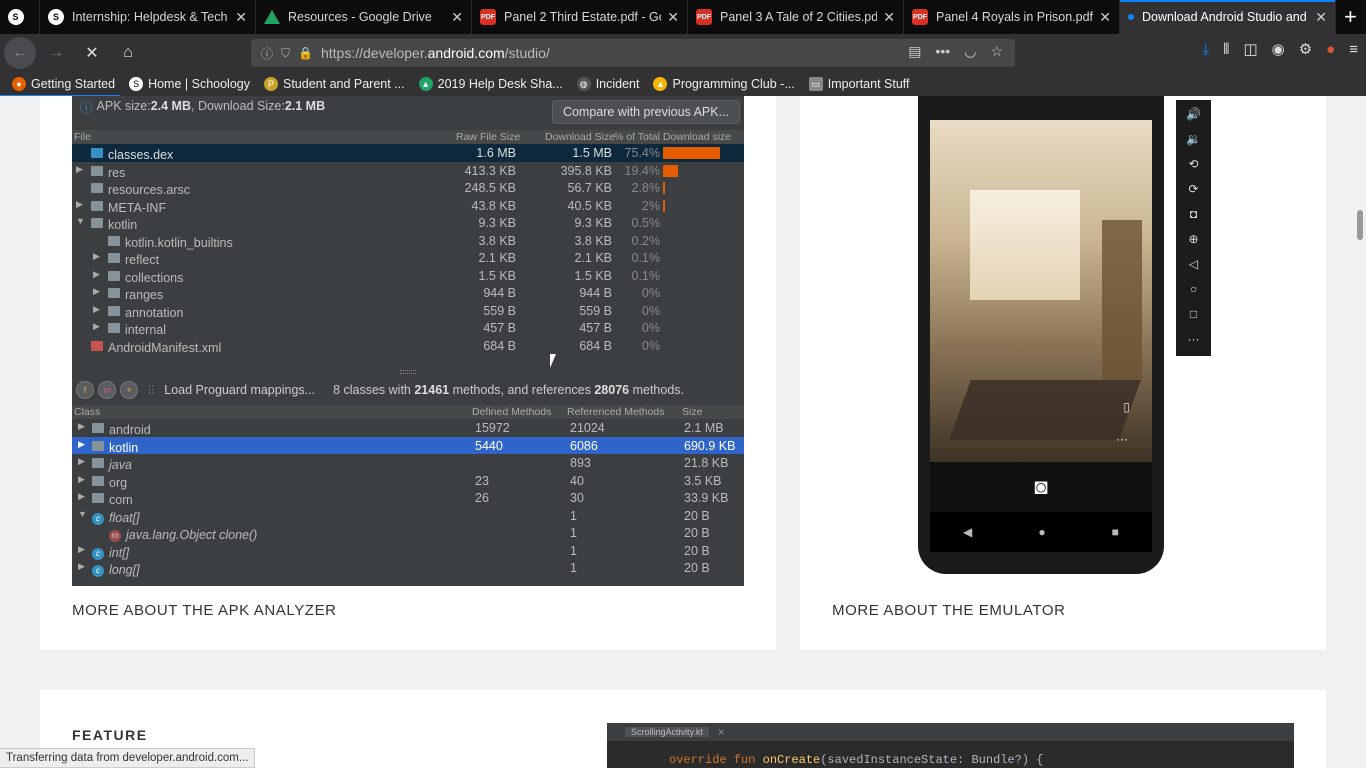  Describe the element at coordinates (1193, 189) in the screenshot. I see `rotate-right-icon: ⟳` at that location.